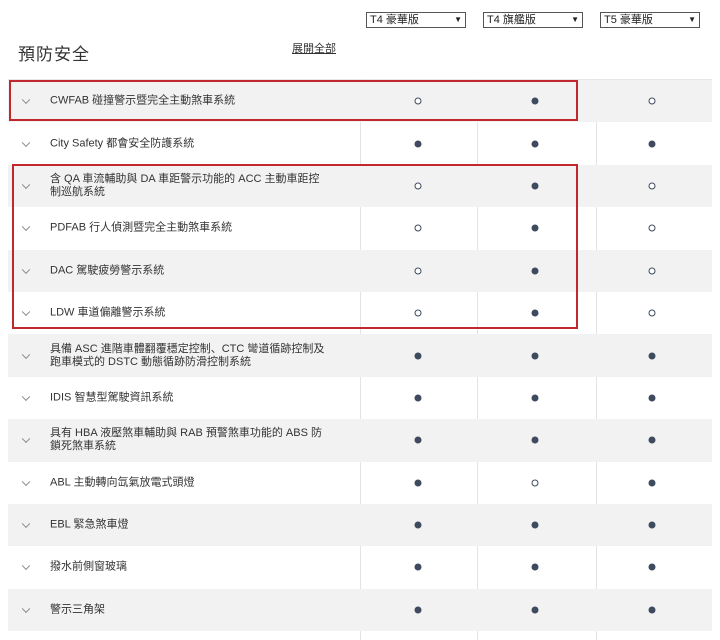 This screenshot has height=640, width=720. Describe the element at coordinates (122, 482) in the screenshot. I see `feature-label: ABL 主動轉向氙氣放電式頭燈` at that location.